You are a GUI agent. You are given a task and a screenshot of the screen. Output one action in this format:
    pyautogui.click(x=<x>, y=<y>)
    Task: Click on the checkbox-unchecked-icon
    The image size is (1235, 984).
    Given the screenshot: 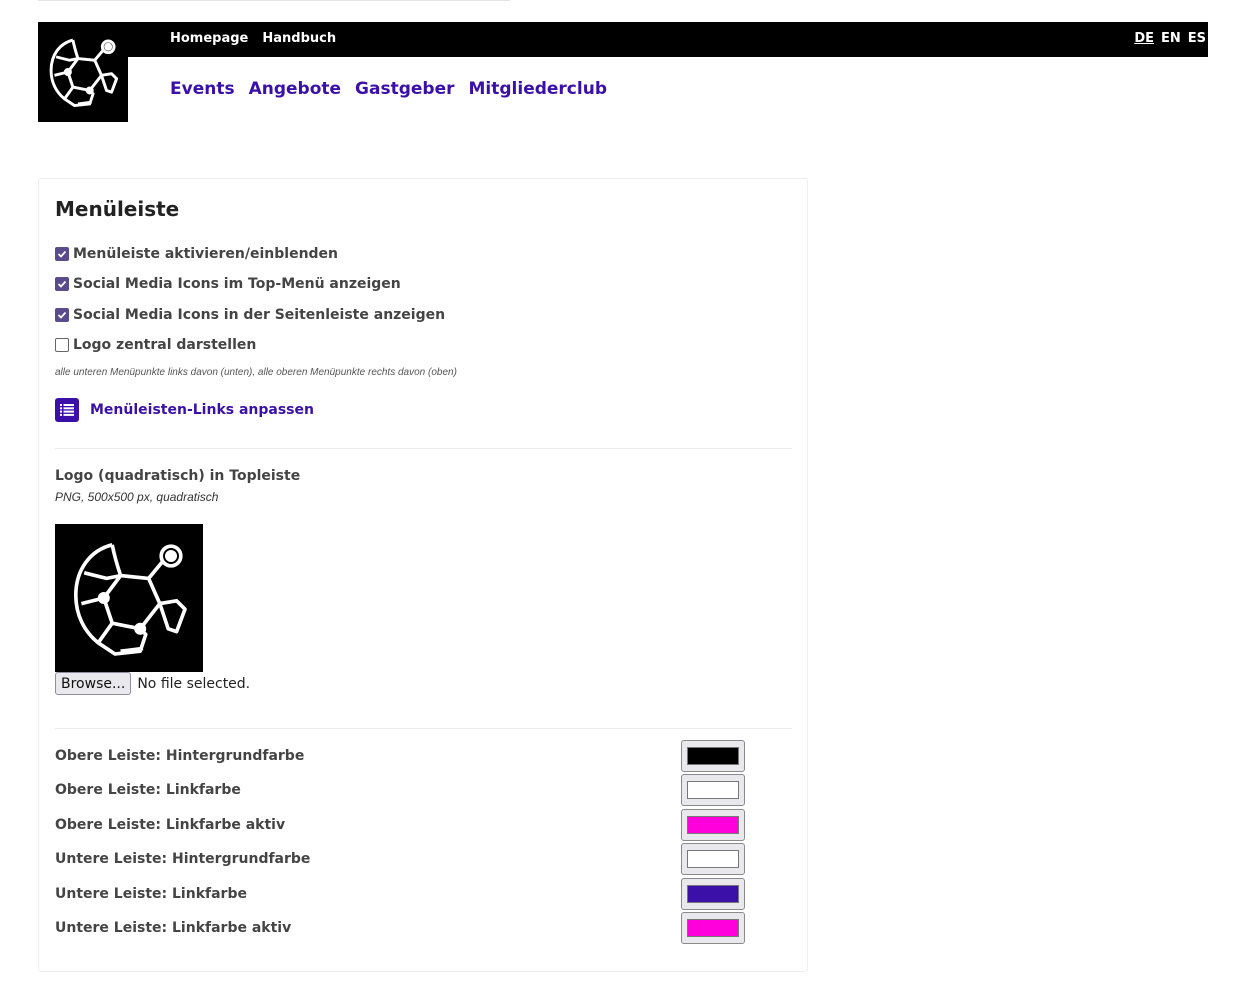 What is the action you would take?
    pyautogui.click(x=62, y=345)
    